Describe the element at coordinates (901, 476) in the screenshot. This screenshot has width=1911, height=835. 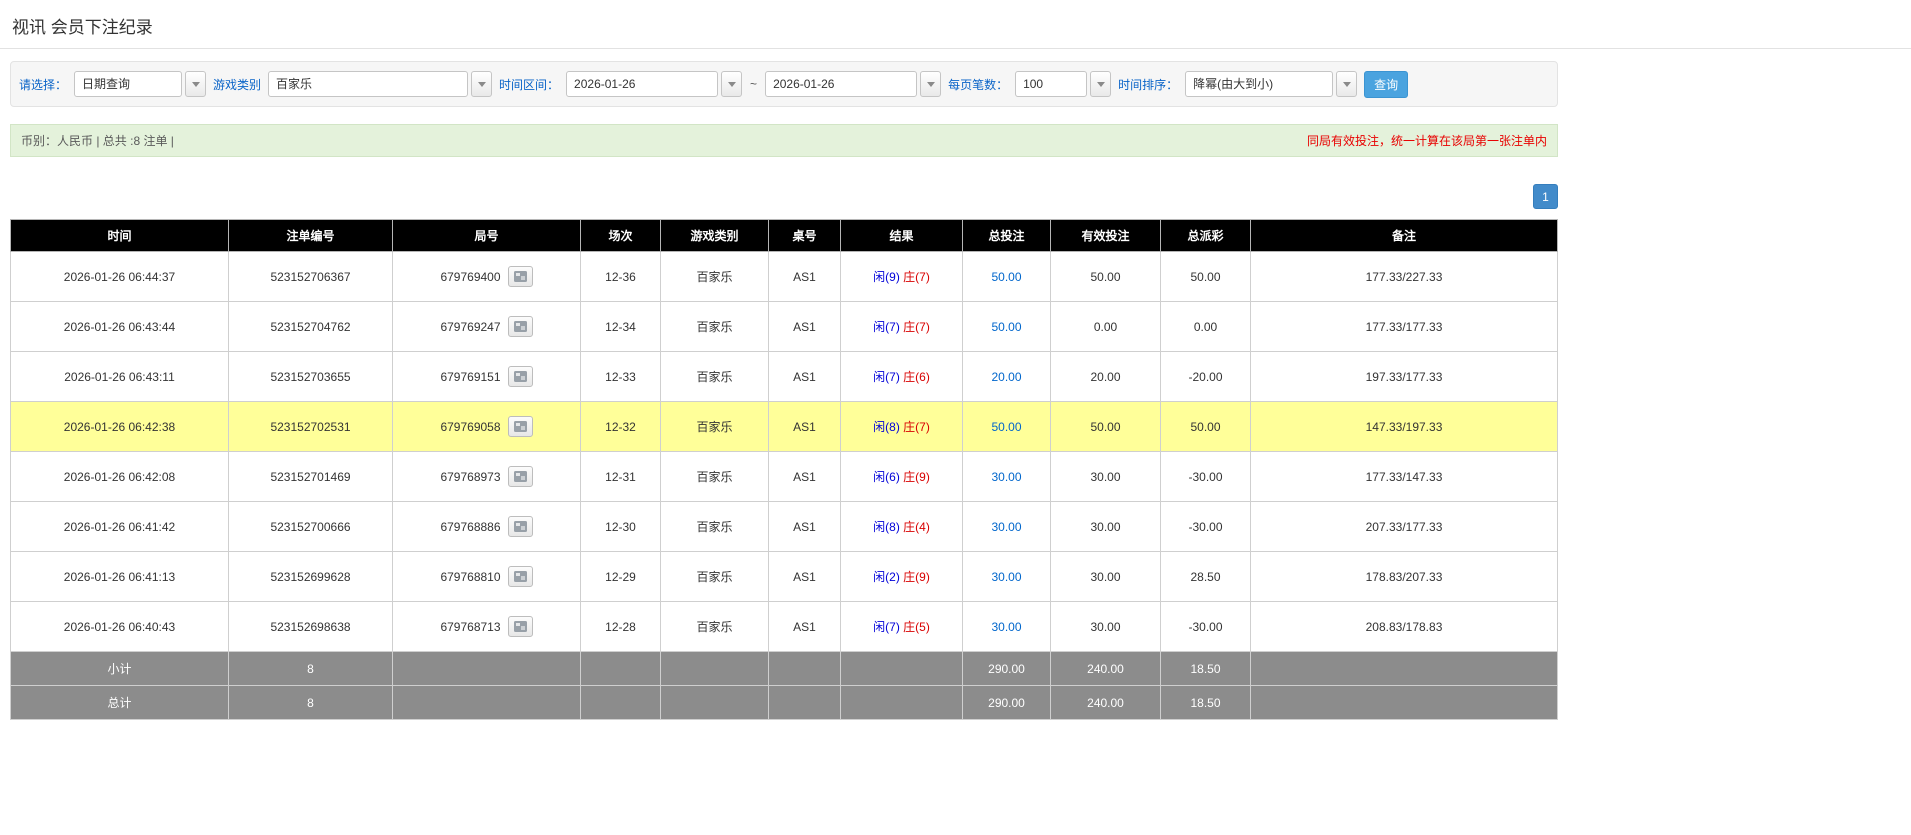
I see `cell-result: 闲(6) 庄(9)` at that location.